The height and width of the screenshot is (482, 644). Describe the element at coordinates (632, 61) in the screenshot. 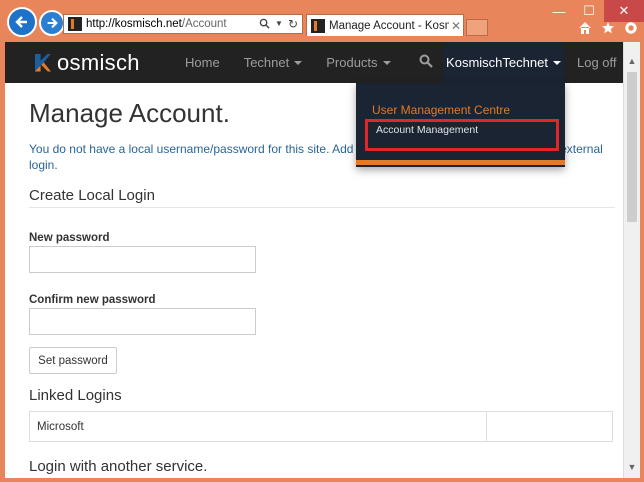

I see `scroll-up-icon: ▲` at that location.